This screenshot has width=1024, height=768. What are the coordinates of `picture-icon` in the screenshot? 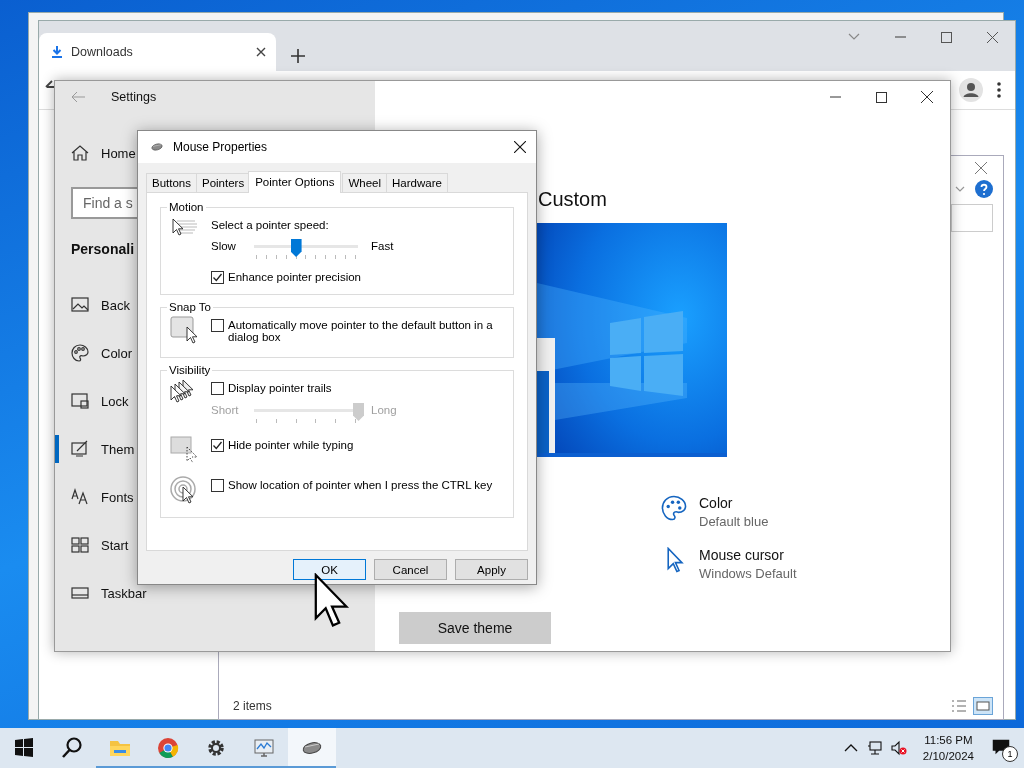 It's located at (80, 305).